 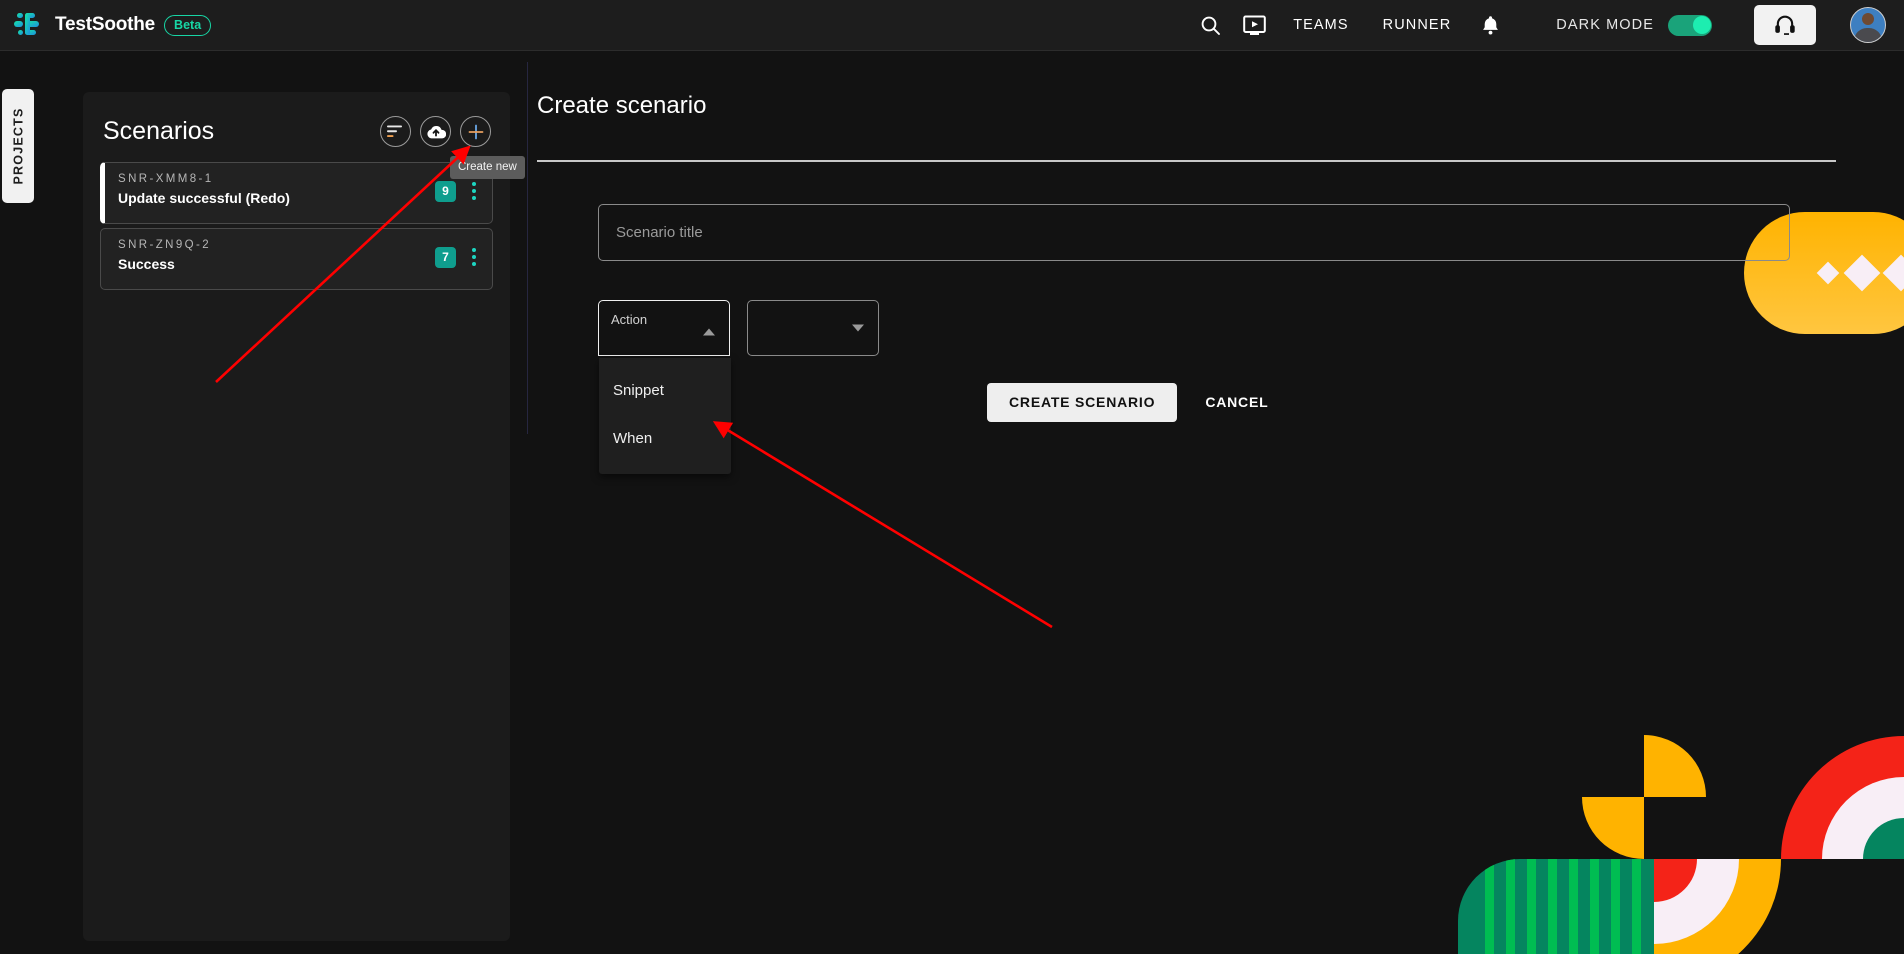 What do you see at coordinates (1254, 25) in the screenshot?
I see `video-player-icon` at bounding box center [1254, 25].